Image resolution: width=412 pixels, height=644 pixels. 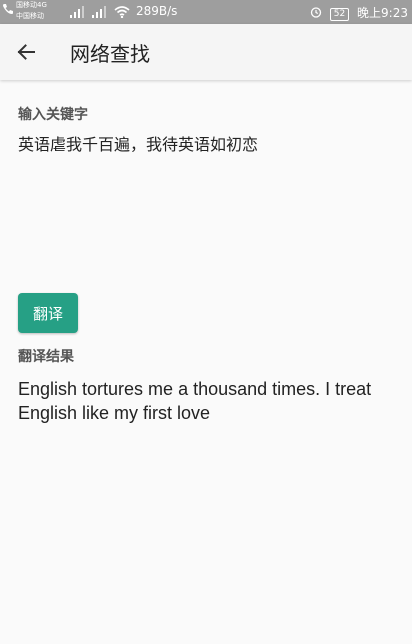 What do you see at coordinates (206, 52) in the screenshot?
I see `app-bar: 网络查找` at bounding box center [206, 52].